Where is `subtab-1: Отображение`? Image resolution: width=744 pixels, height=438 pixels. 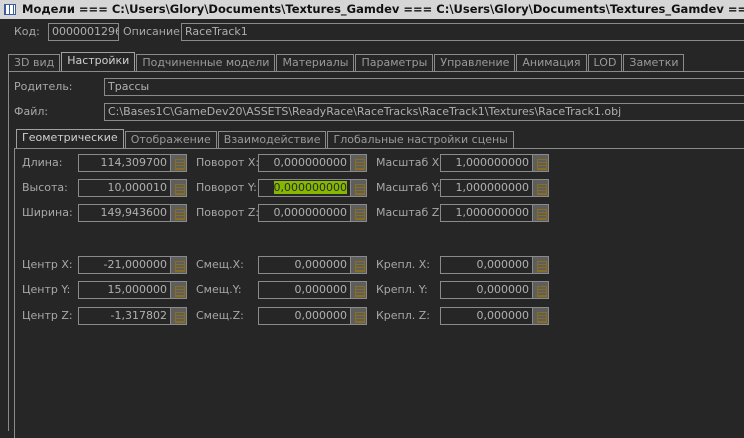
subtab-1: Отображение is located at coordinates (170, 139).